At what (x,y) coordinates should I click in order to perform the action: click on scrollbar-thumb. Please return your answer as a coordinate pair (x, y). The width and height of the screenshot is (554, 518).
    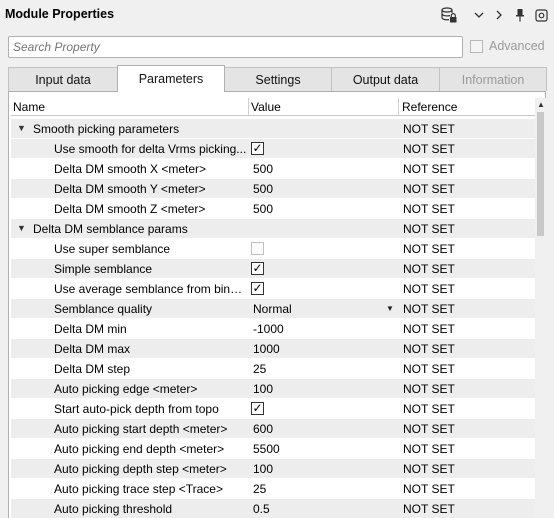
    Looking at the image, I should click on (540, 174).